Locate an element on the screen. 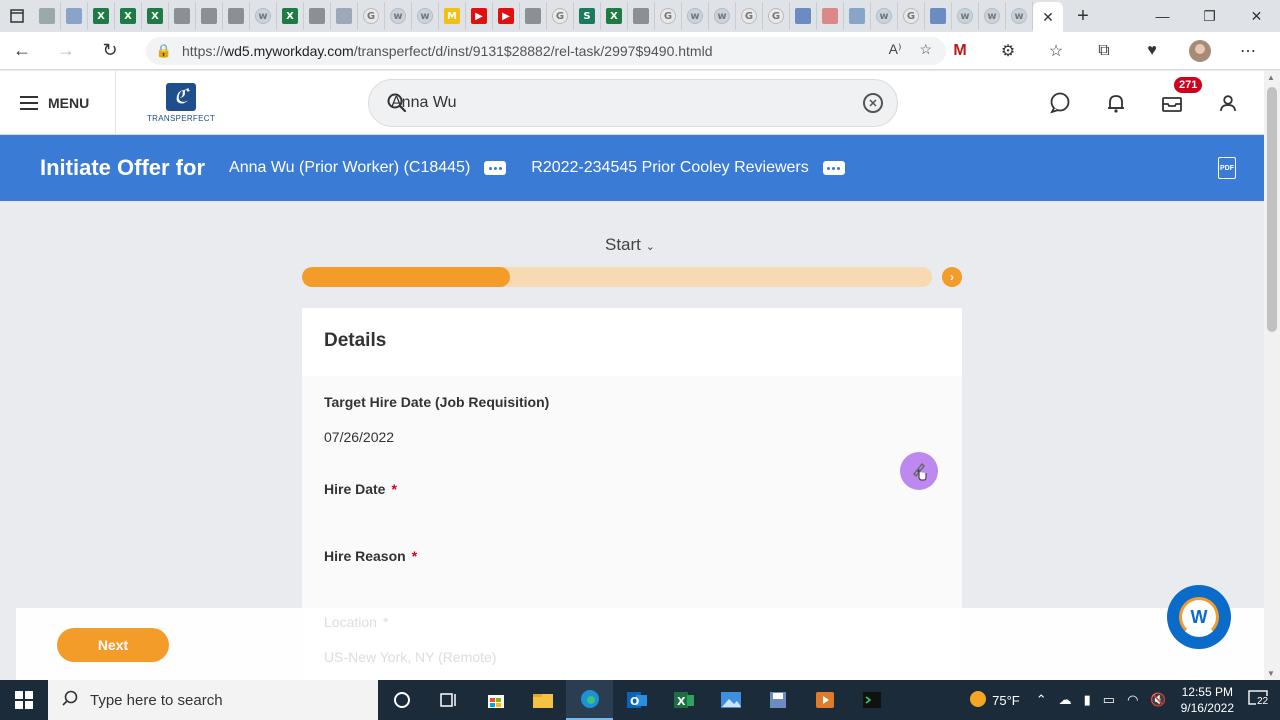 The height and width of the screenshot is (720, 1280). photos-icon is located at coordinates (730, 700).